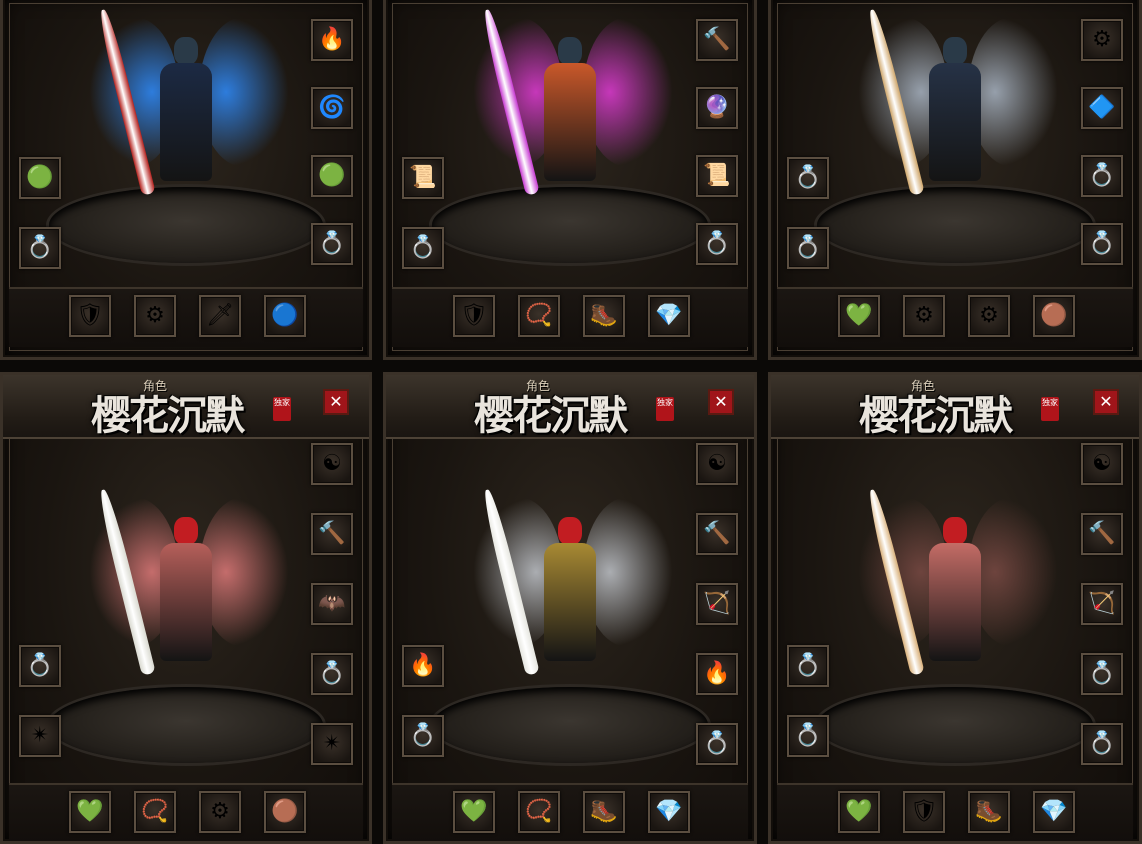  Describe the element at coordinates (285, 316) in the screenshot. I see `equipment-slot-bottom-4: 🔵` at that location.